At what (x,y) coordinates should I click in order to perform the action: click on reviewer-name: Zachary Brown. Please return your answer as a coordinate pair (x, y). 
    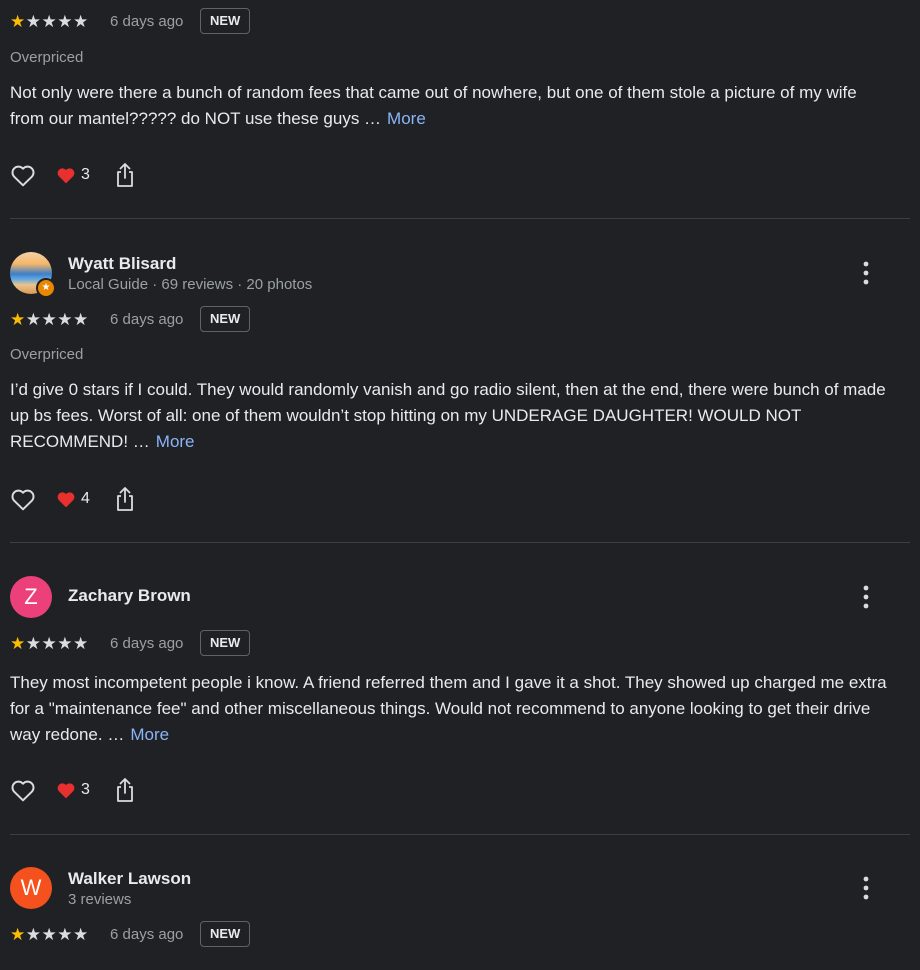
    Looking at the image, I should click on (129, 596).